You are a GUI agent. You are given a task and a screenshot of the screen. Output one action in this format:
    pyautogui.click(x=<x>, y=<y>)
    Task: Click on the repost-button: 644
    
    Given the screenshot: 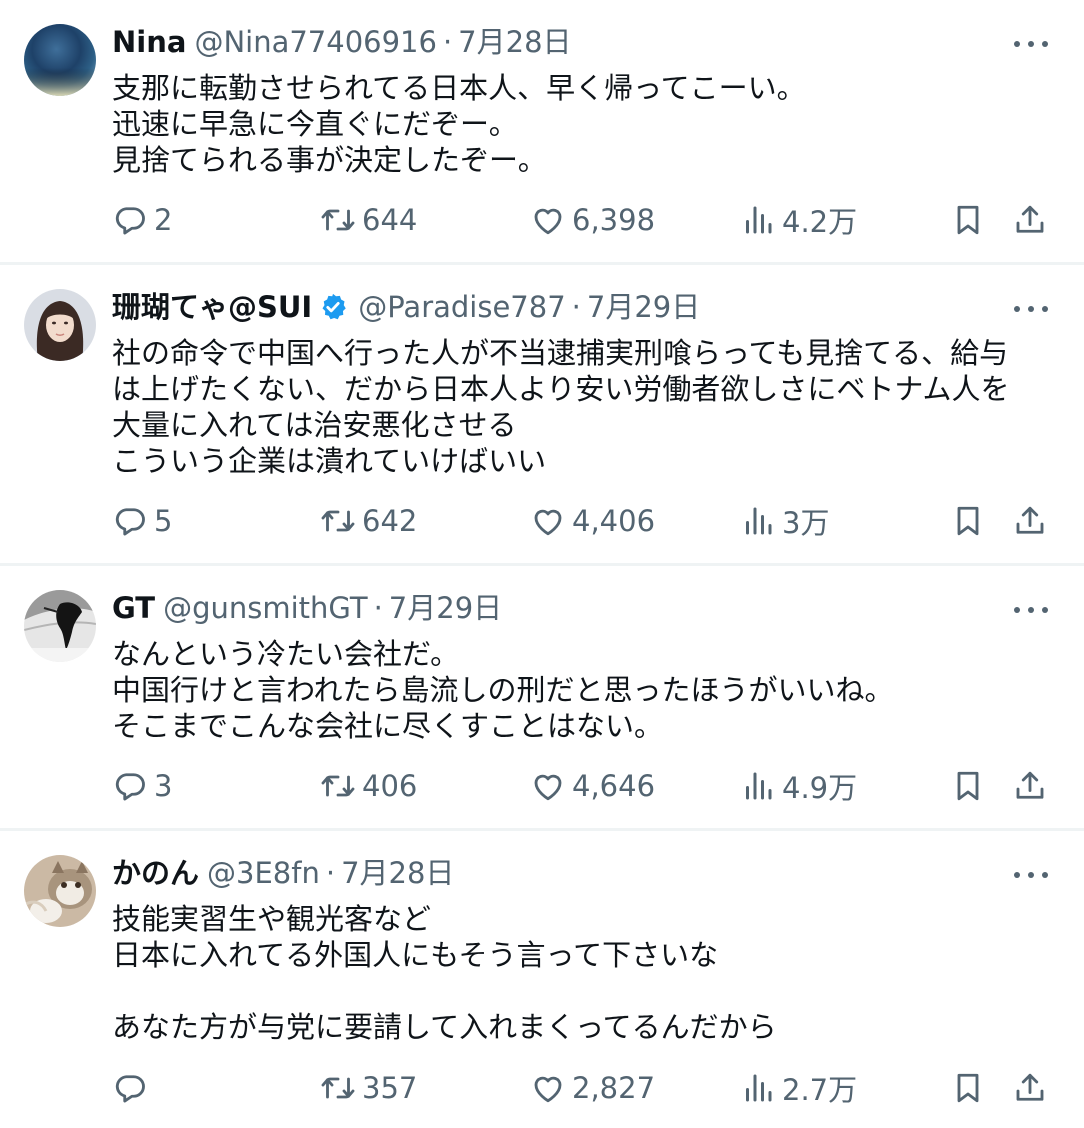 What is the action you would take?
    pyautogui.click(x=368, y=220)
    